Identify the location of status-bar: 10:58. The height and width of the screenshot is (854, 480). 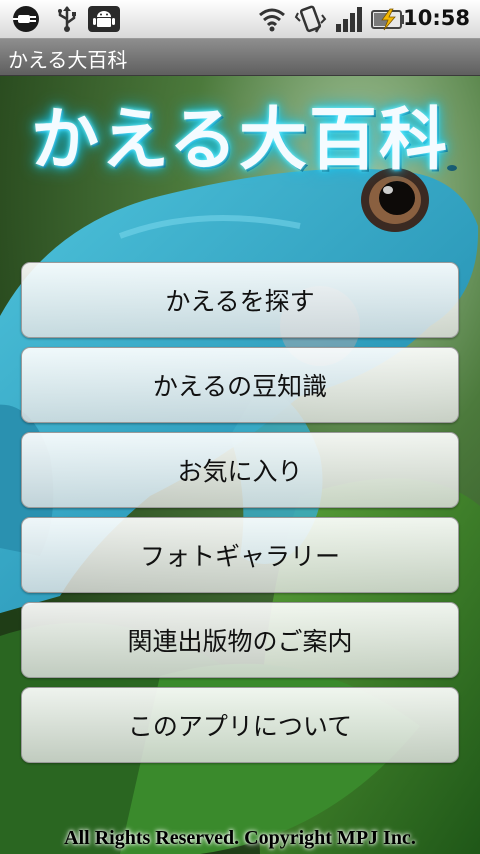
(240, 19).